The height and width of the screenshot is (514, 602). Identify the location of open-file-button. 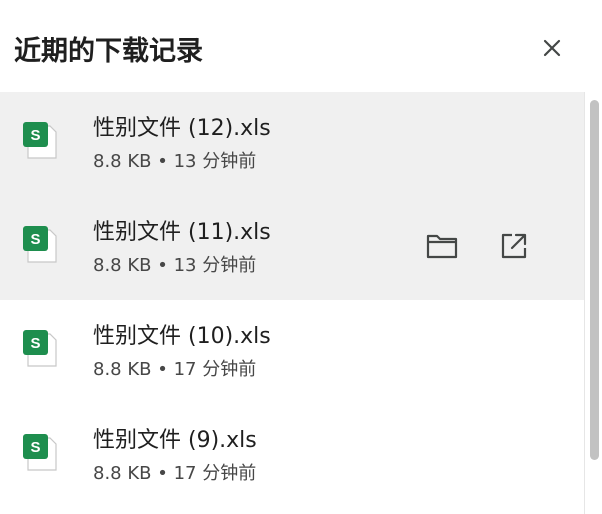
(514, 246).